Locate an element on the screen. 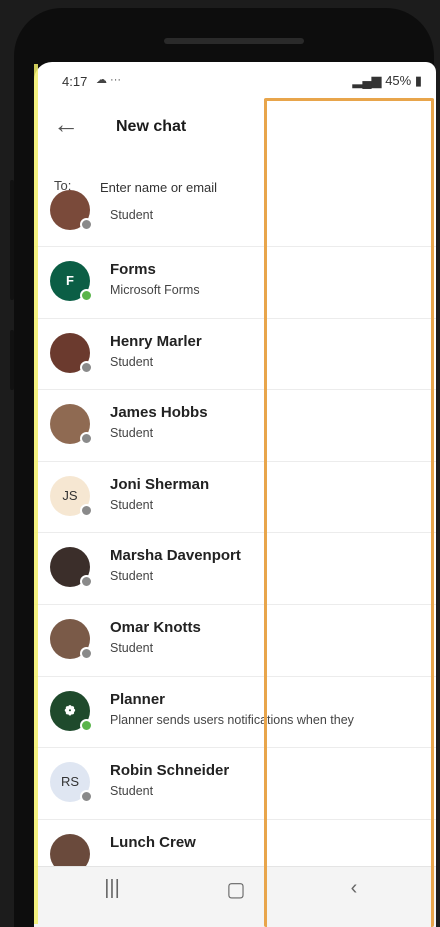 The image size is (440, 927). contact-name: Forms is located at coordinates (133, 269).